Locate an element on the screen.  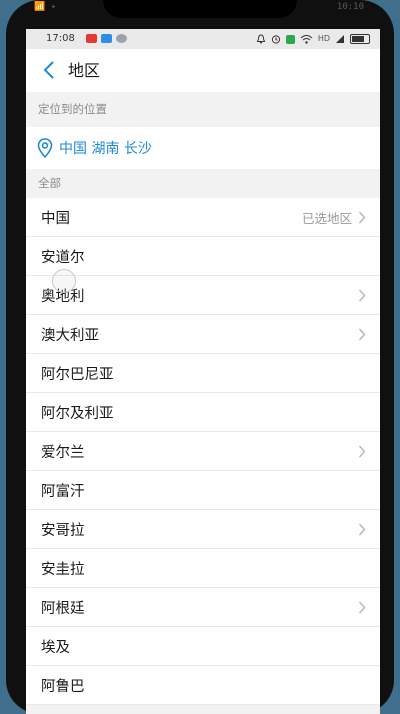
country-row: 阿尔巴尼亚 is located at coordinates (203, 373).